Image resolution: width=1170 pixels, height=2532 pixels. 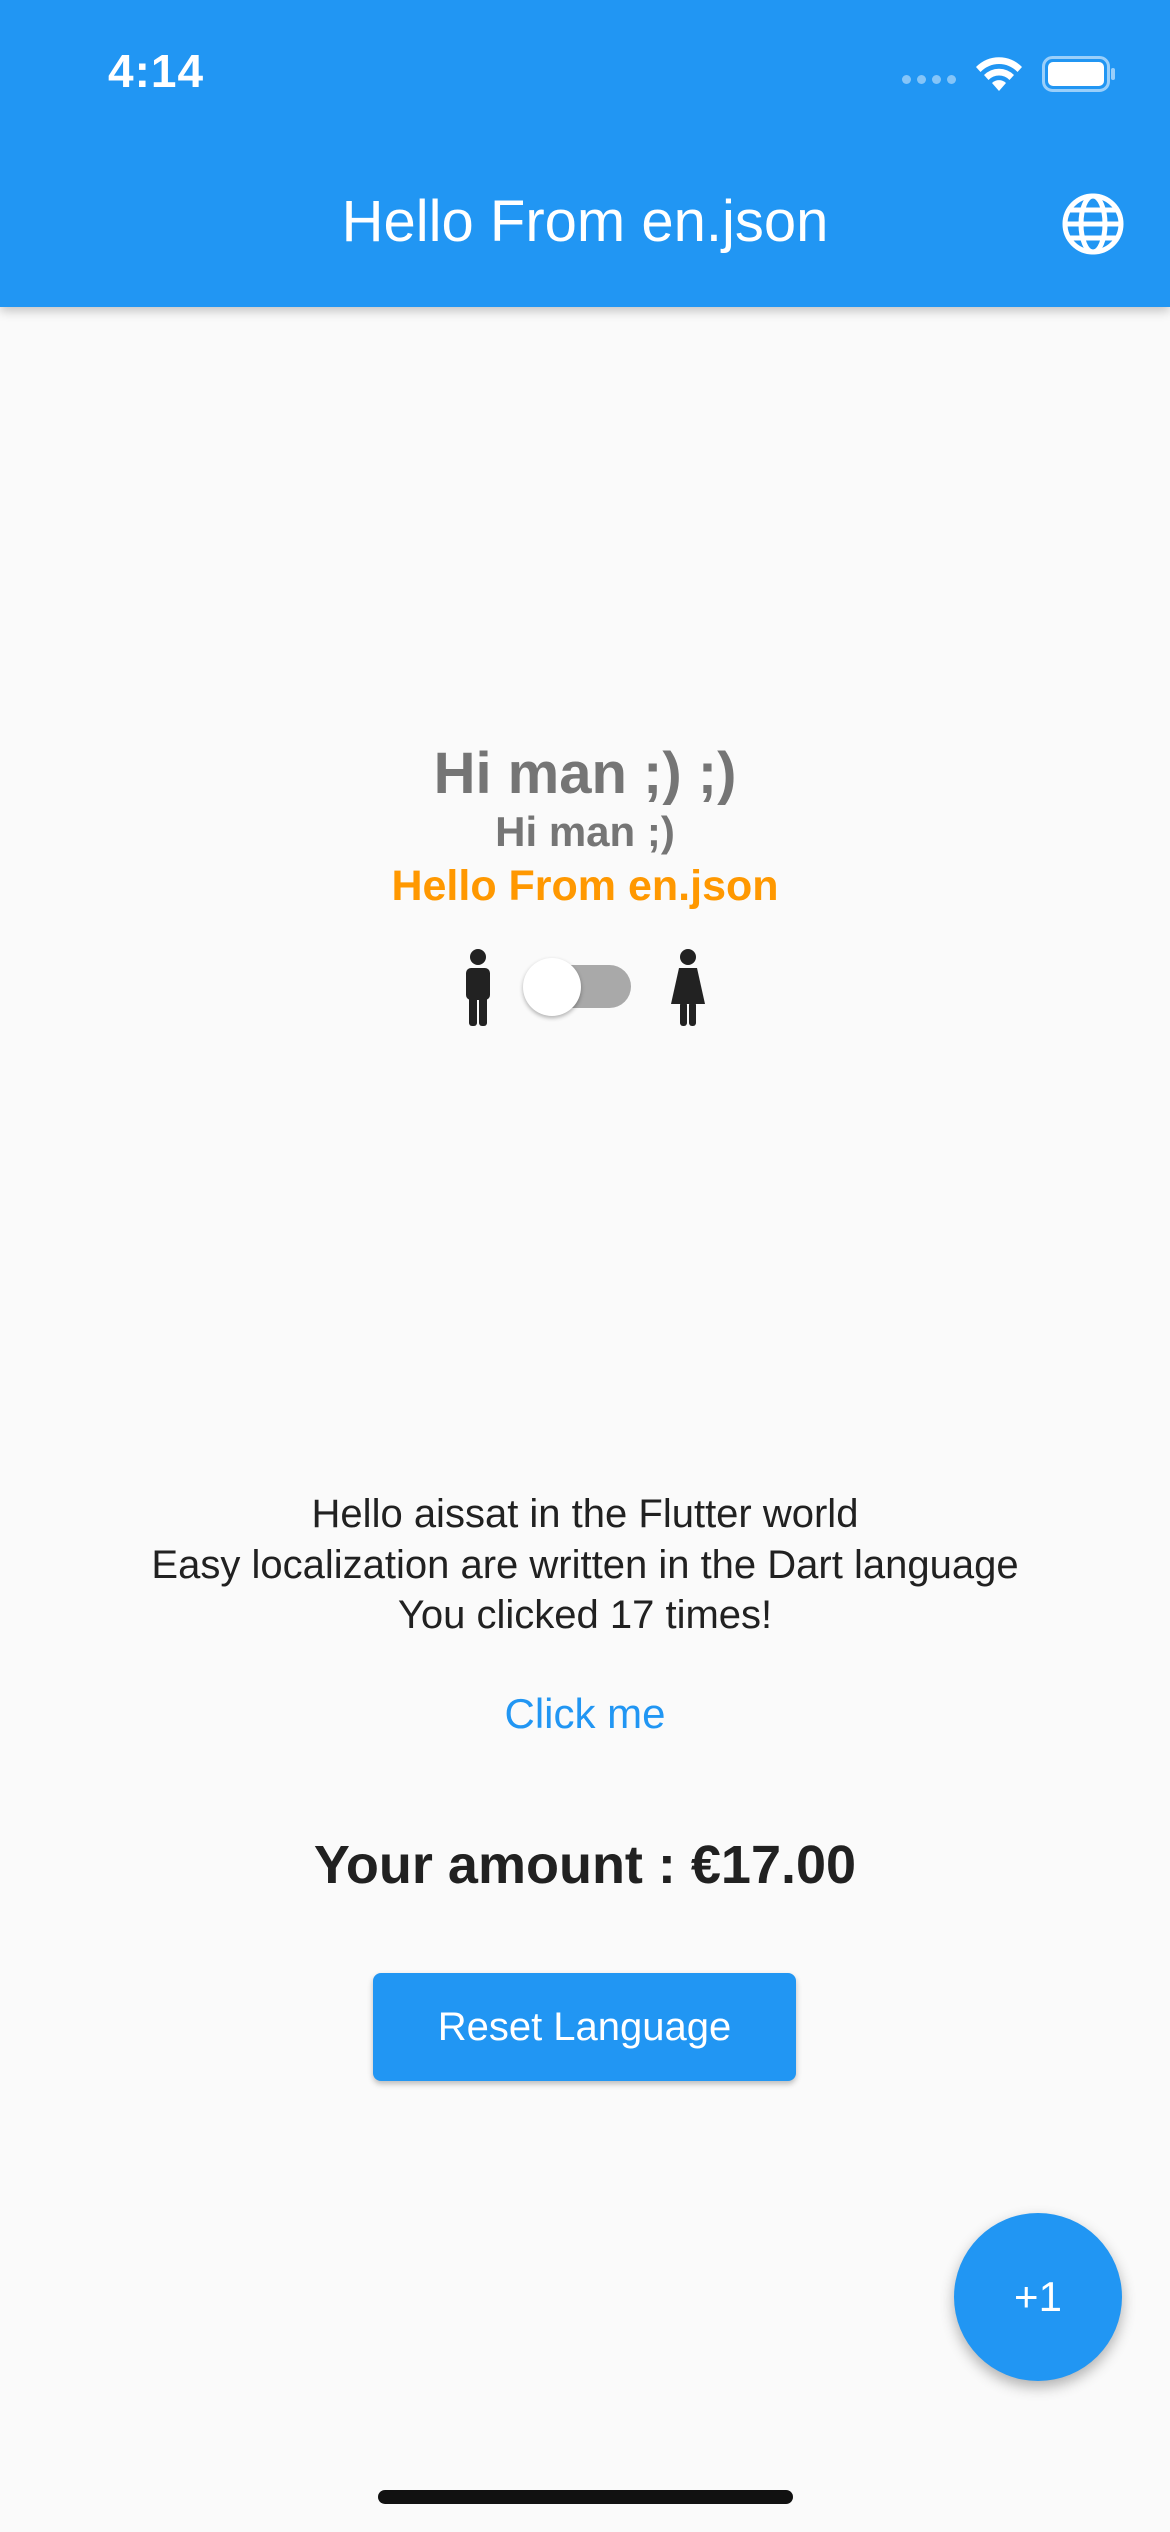 I want to click on home-indicator, so click(x=585, y=2497).